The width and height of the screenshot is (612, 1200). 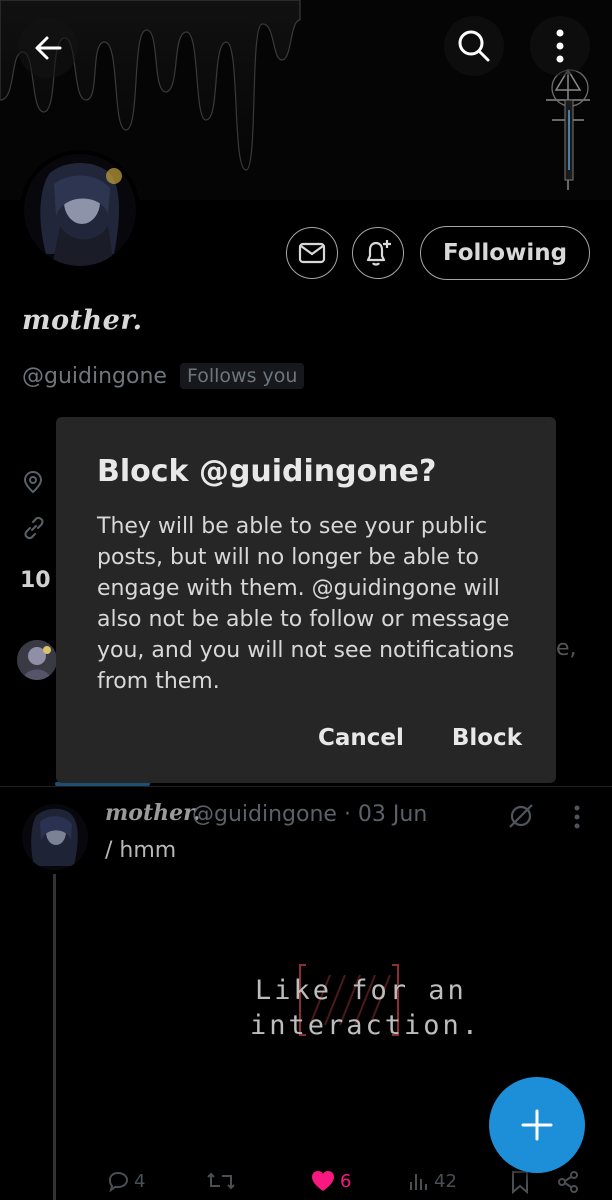 I want to click on grok-icon, so click(x=521, y=816).